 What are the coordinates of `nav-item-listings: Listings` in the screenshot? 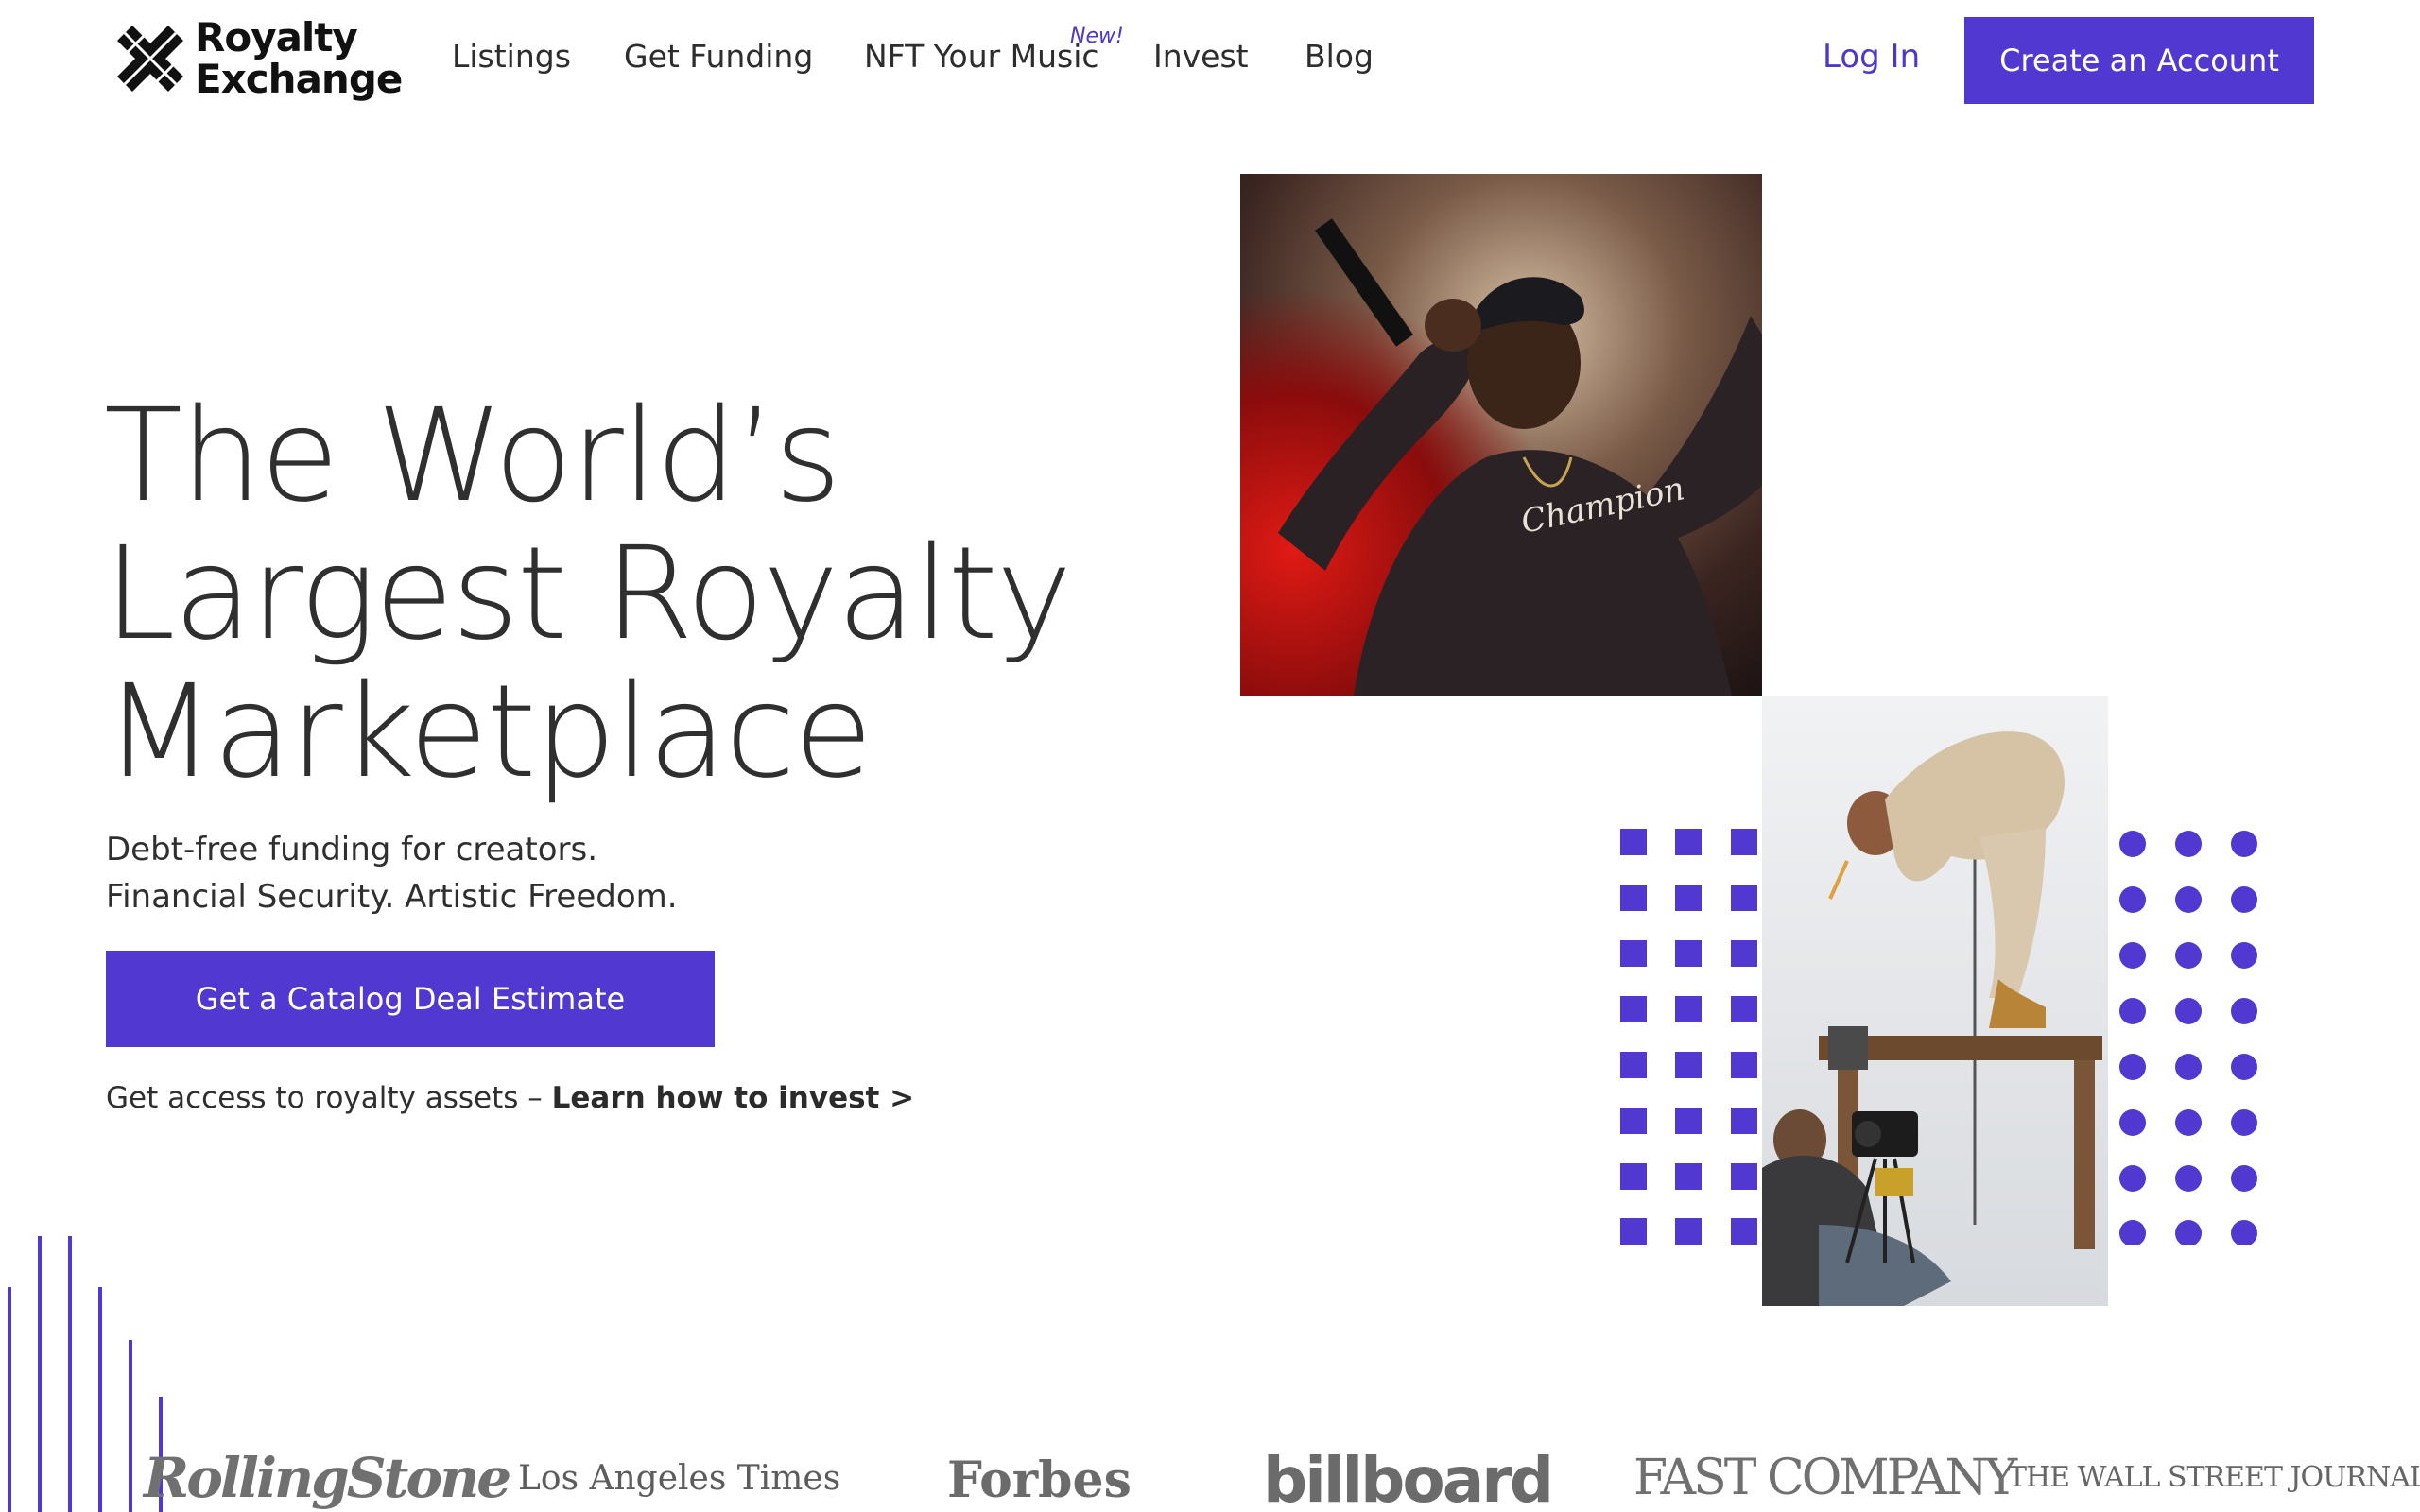 It's located at (512, 56).